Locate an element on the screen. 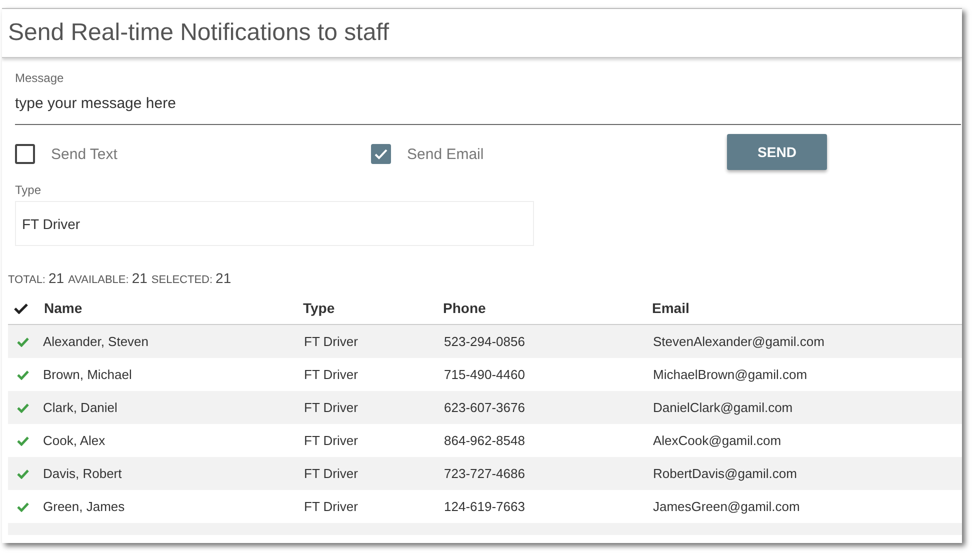 The width and height of the screenshot is (976, 556). table-cell-text: 723-727-4686 is located at coordinates (485, 473).